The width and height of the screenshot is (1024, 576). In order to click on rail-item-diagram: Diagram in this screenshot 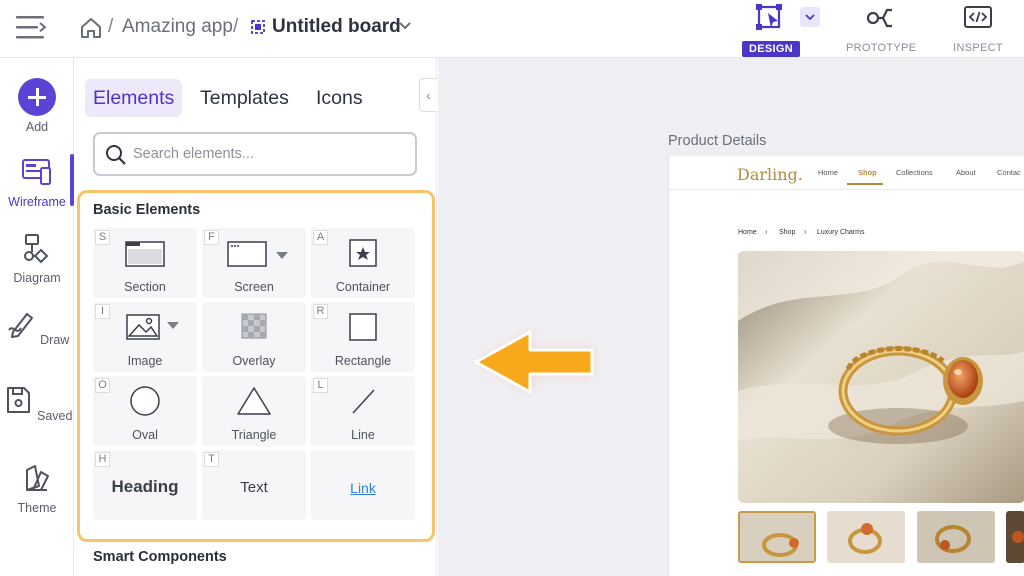, I will do `click(37, 258)`.